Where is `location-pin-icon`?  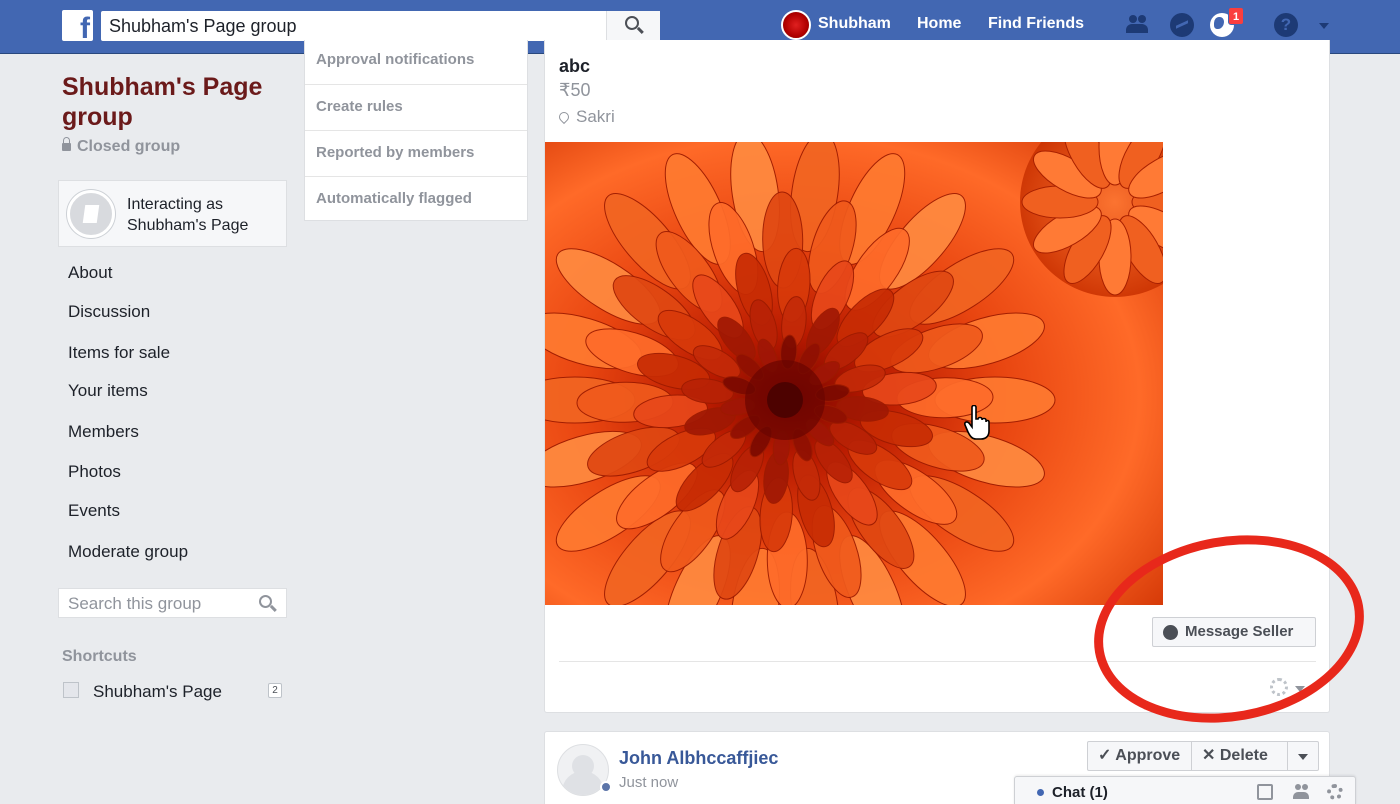 location-pin-icon is located at coordinates (564, 117).